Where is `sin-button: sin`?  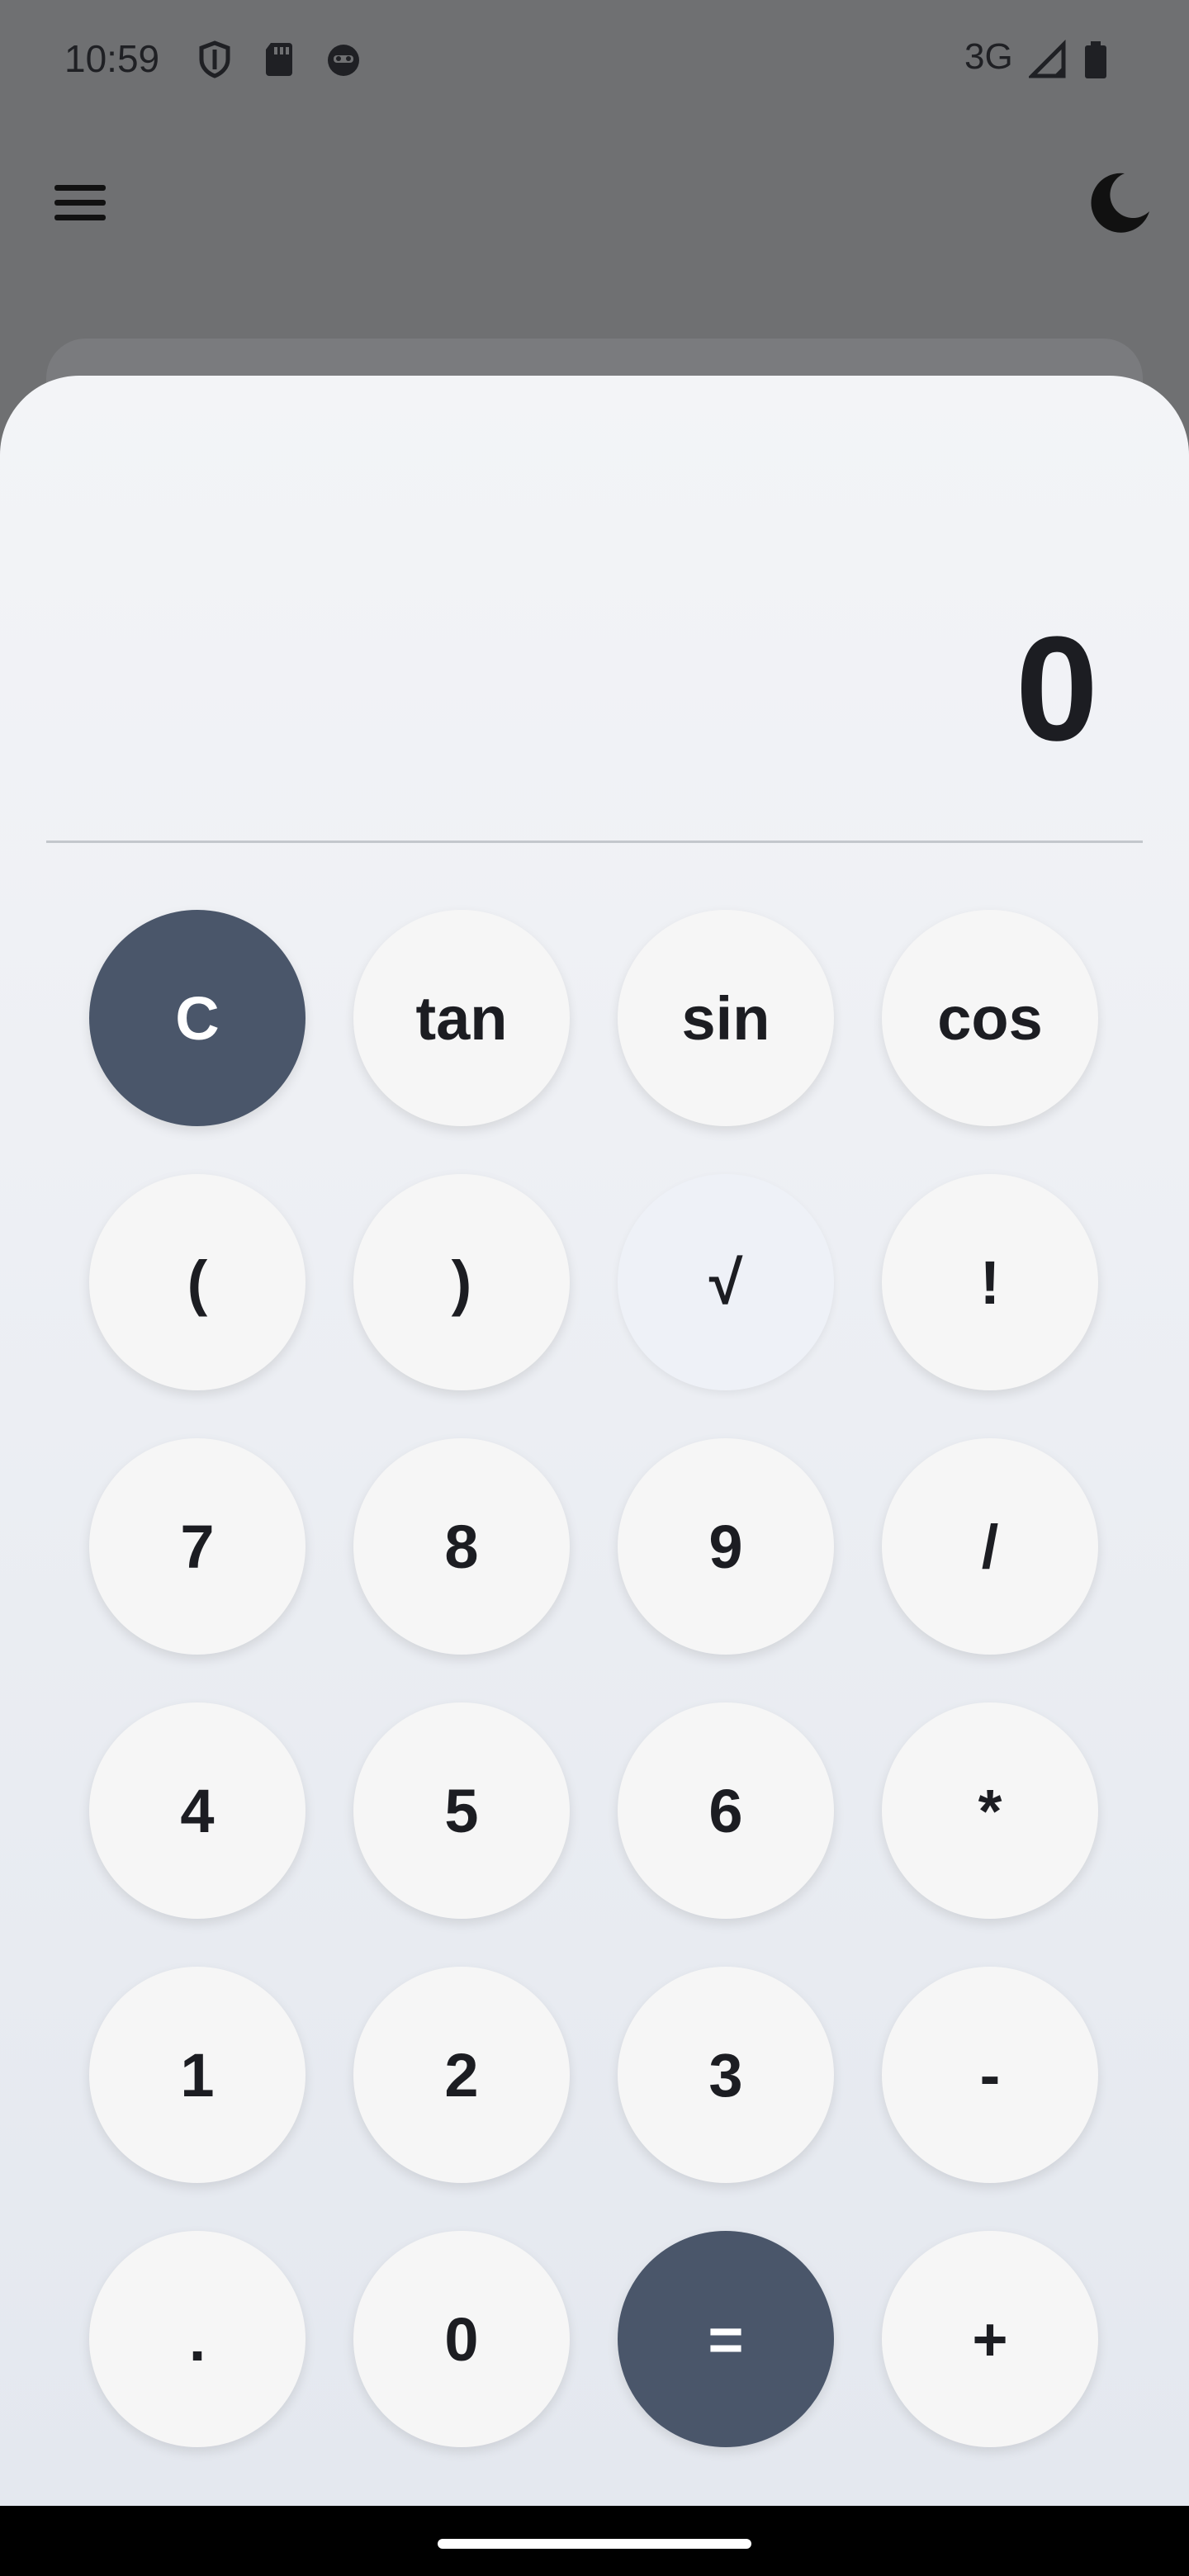 sin-button: sin is located at coordinates (726, 1018).